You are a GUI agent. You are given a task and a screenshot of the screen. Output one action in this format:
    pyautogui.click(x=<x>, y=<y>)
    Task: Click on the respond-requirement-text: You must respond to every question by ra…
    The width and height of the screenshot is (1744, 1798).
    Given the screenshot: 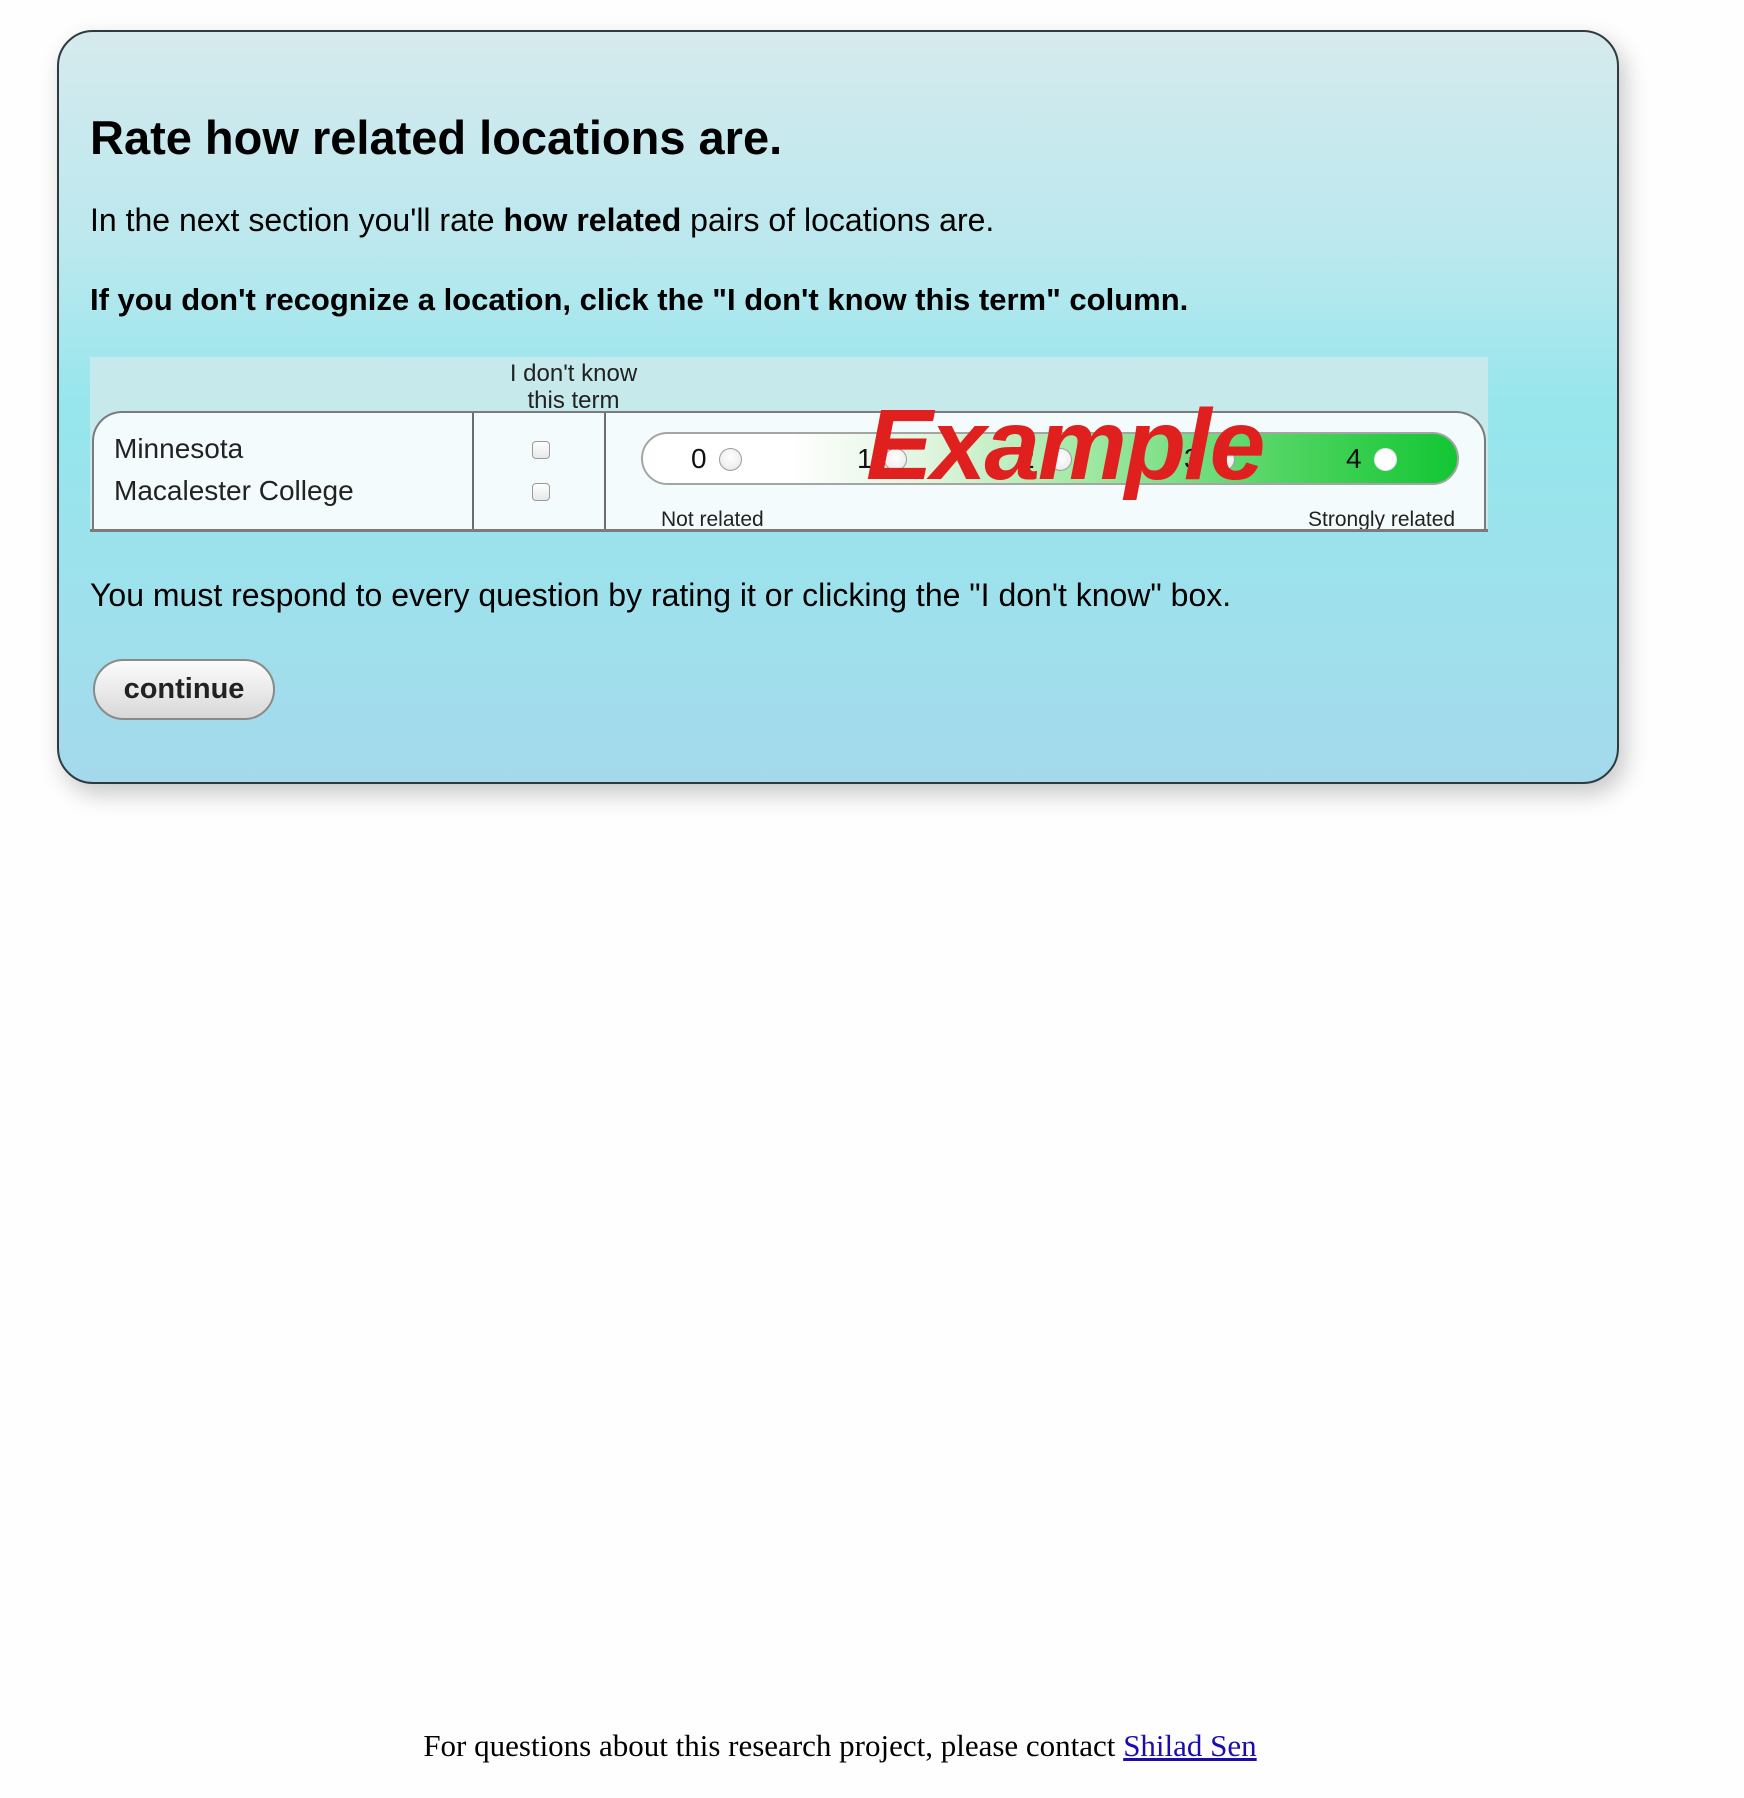 What is the action you would take?
    pyautogui.click(x=661, y=595)
    